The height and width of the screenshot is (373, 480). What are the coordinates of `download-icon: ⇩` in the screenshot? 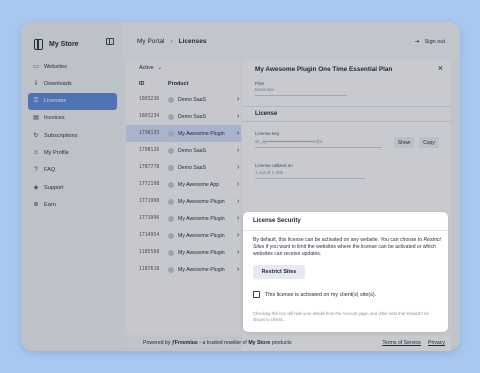 It's located at (36, 83).